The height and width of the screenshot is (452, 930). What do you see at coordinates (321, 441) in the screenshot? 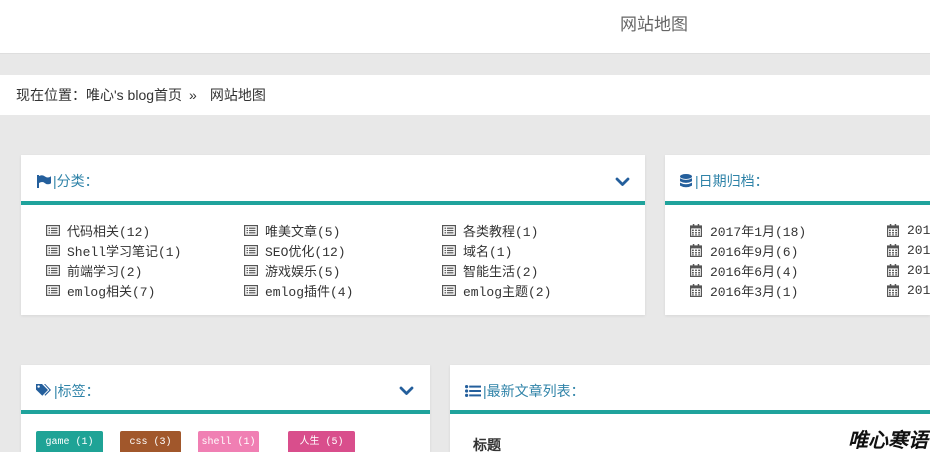
I see `tag-chip: 人生 (5)` at bounding box center [321, 441].